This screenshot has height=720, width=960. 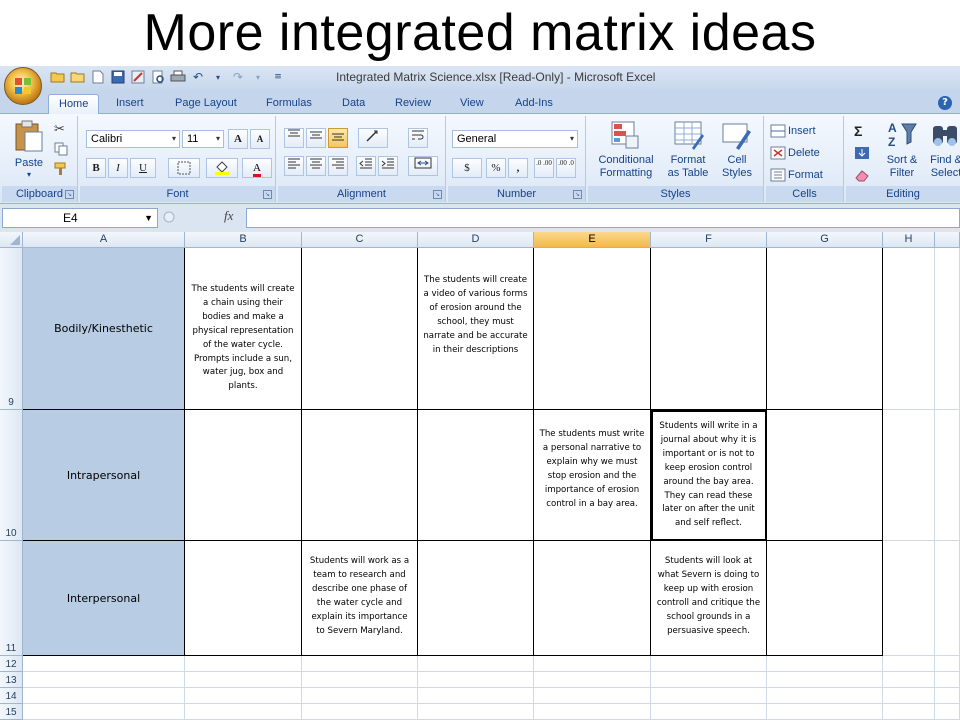 What do you see at coordinates (294, 138) in the screenshot?
I see `align-top-button` at bounding box center [294, 138].